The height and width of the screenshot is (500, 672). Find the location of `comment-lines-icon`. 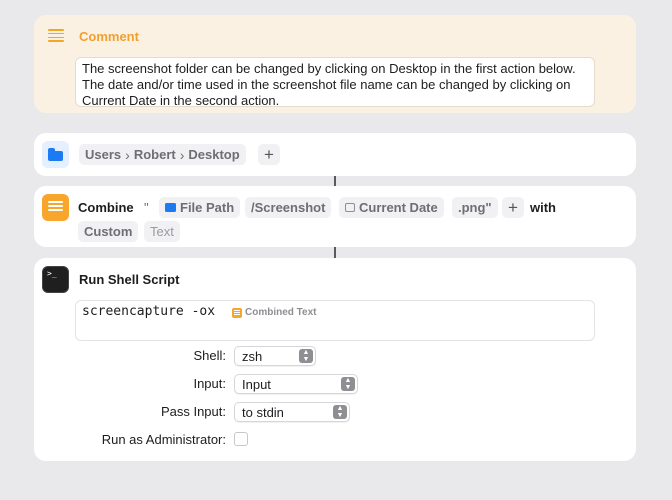

comment-lines-icon is located at coordinates (56, 36).